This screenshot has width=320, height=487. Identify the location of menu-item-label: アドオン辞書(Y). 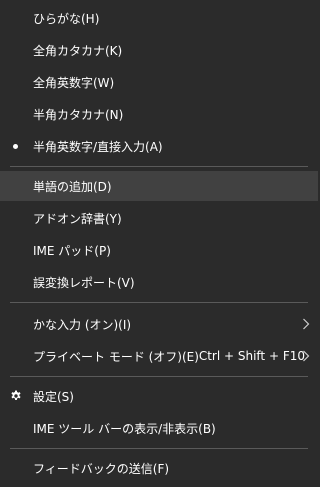
(77, 218).